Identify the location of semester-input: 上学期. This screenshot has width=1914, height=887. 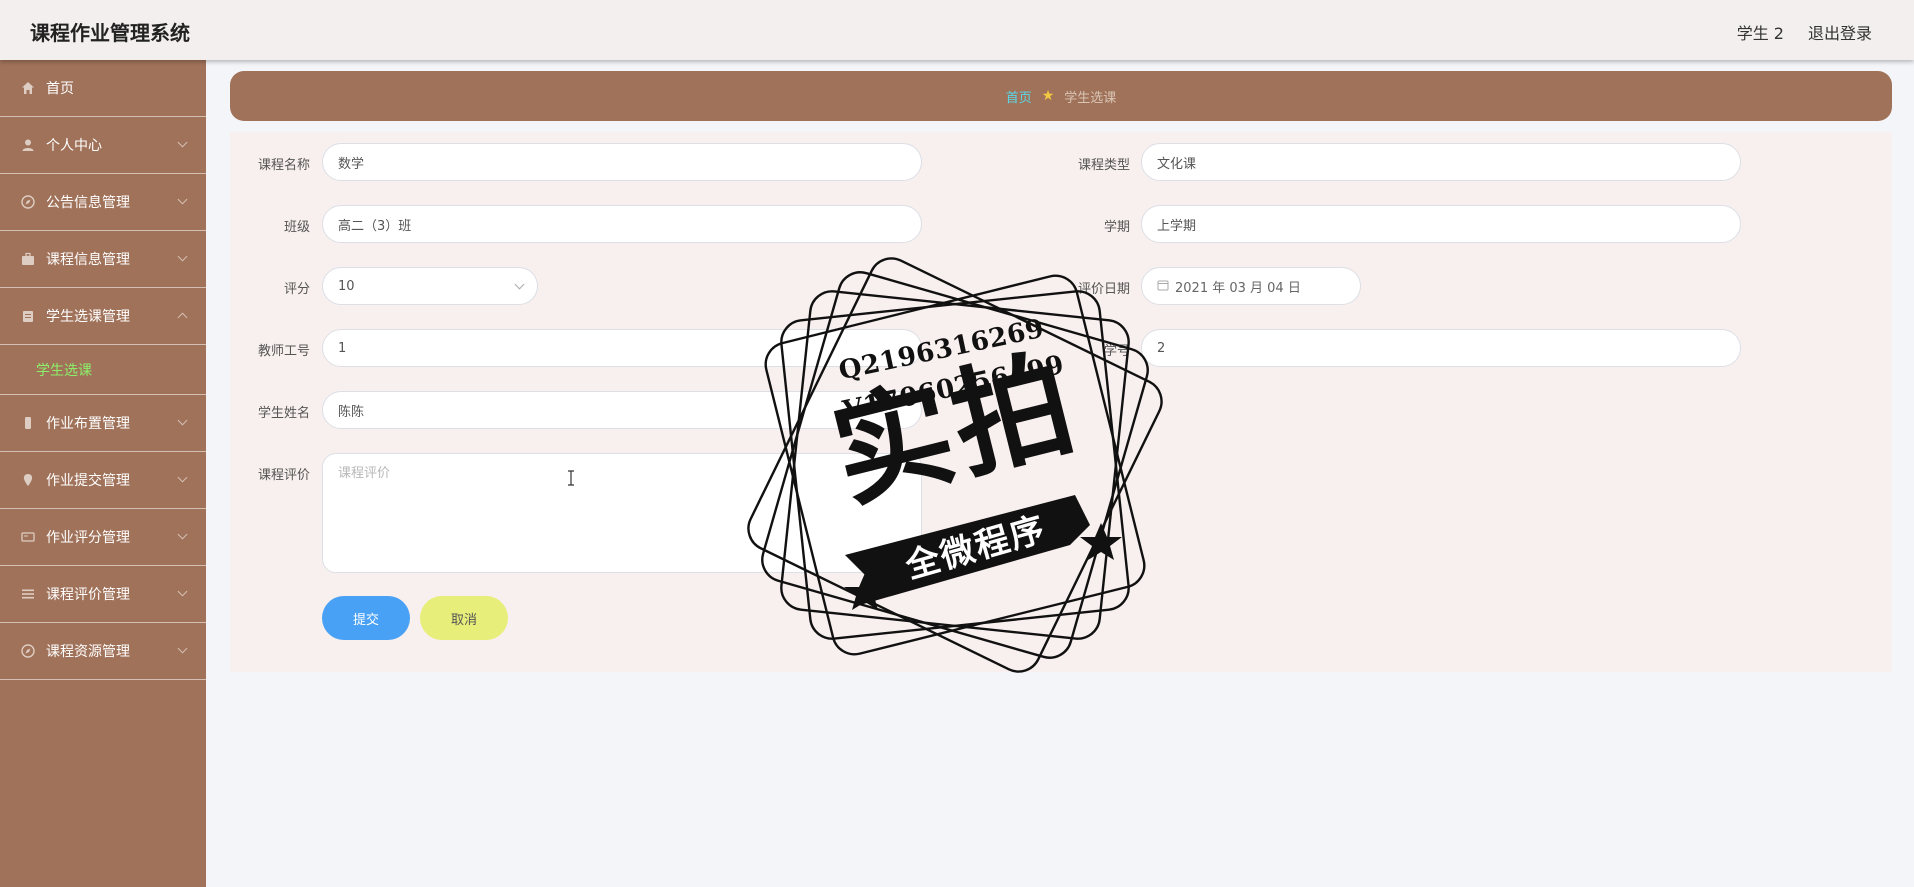
(1441, 224).